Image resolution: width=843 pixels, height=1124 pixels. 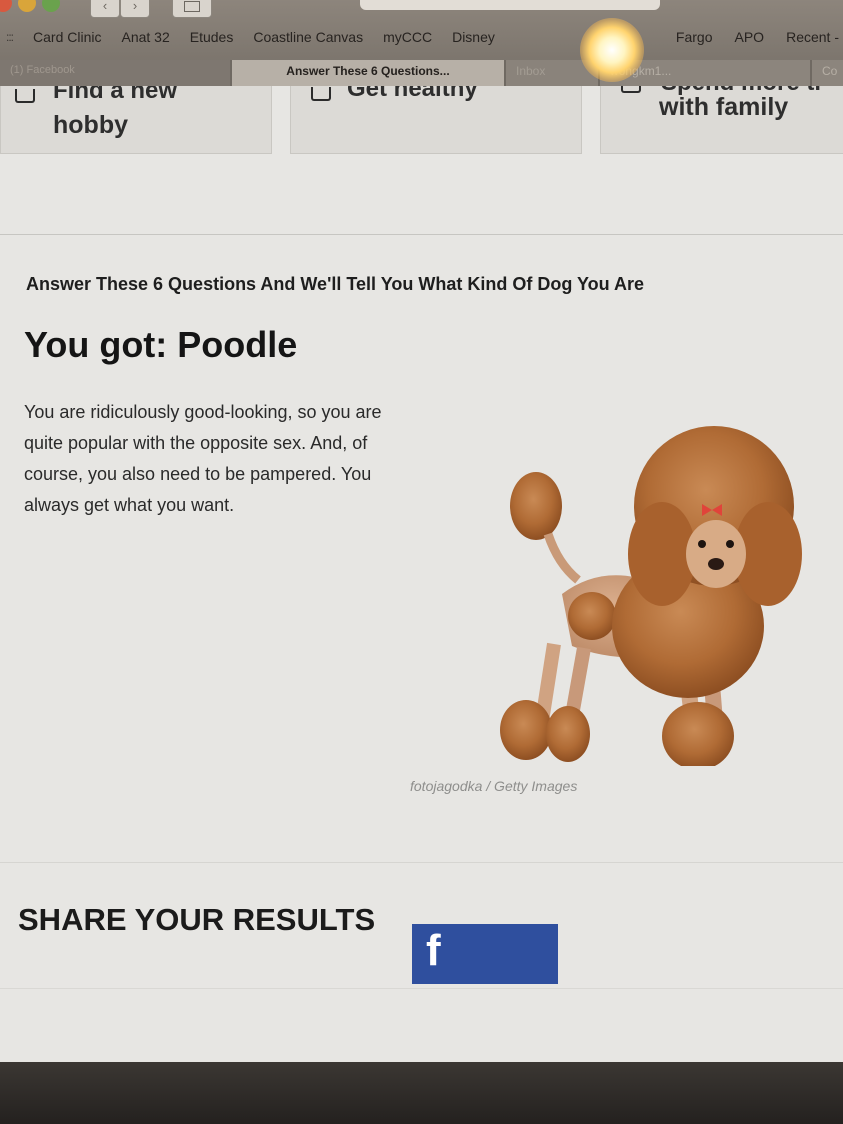 I want to click on tab-co: Co, so click(x=827, y=73).